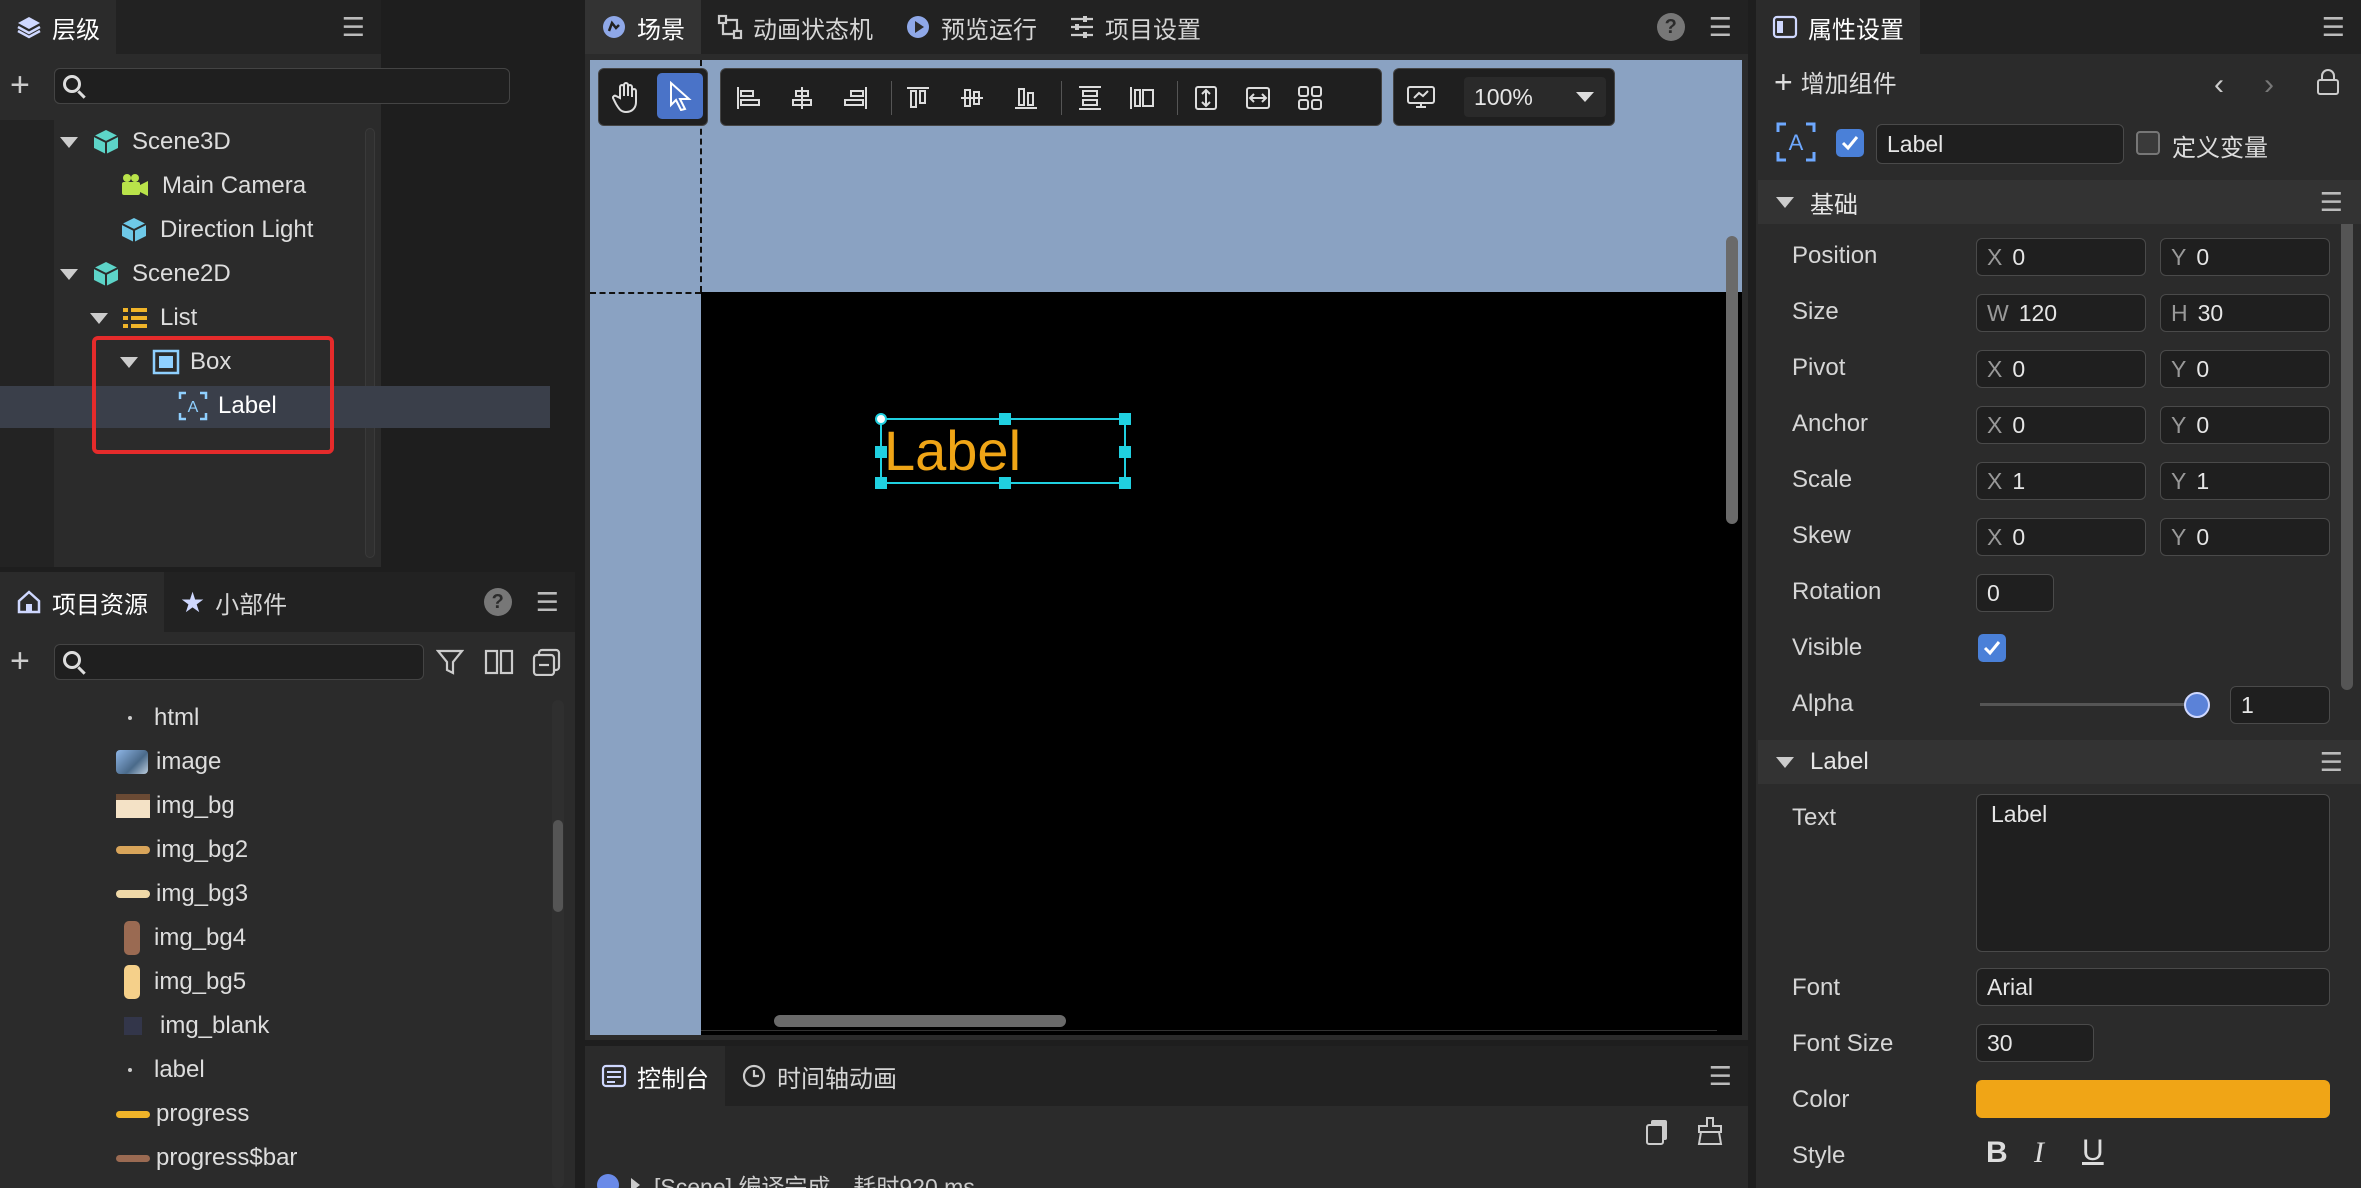 The width and height of the screenshot is (2361, 1188). What do you see at coordinates (181, 938) in the screenshot?
I see `asset-img-bg4: img_bg4` at bounding box center [181, 938].